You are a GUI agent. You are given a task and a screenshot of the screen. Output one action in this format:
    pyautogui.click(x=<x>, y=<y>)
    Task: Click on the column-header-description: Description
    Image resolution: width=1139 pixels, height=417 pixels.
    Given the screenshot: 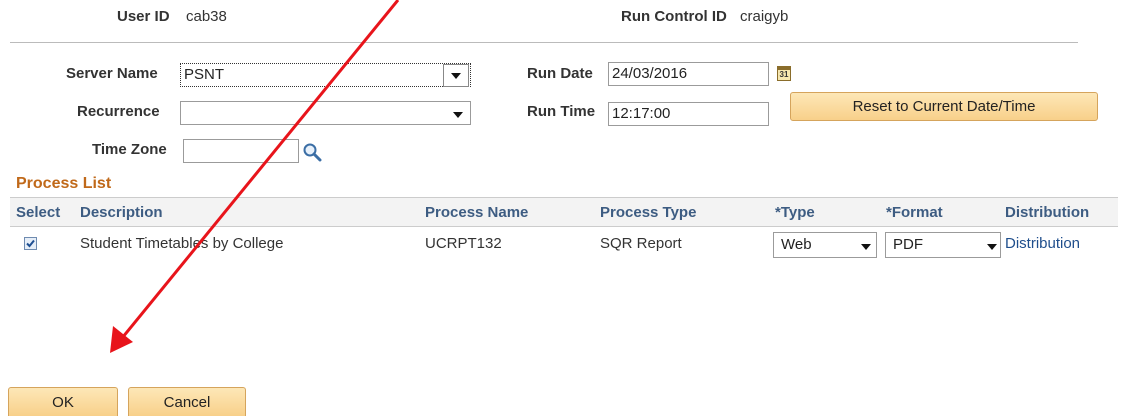 What is the action you would take?
    pyautogui.click(x=121, y=212)
    